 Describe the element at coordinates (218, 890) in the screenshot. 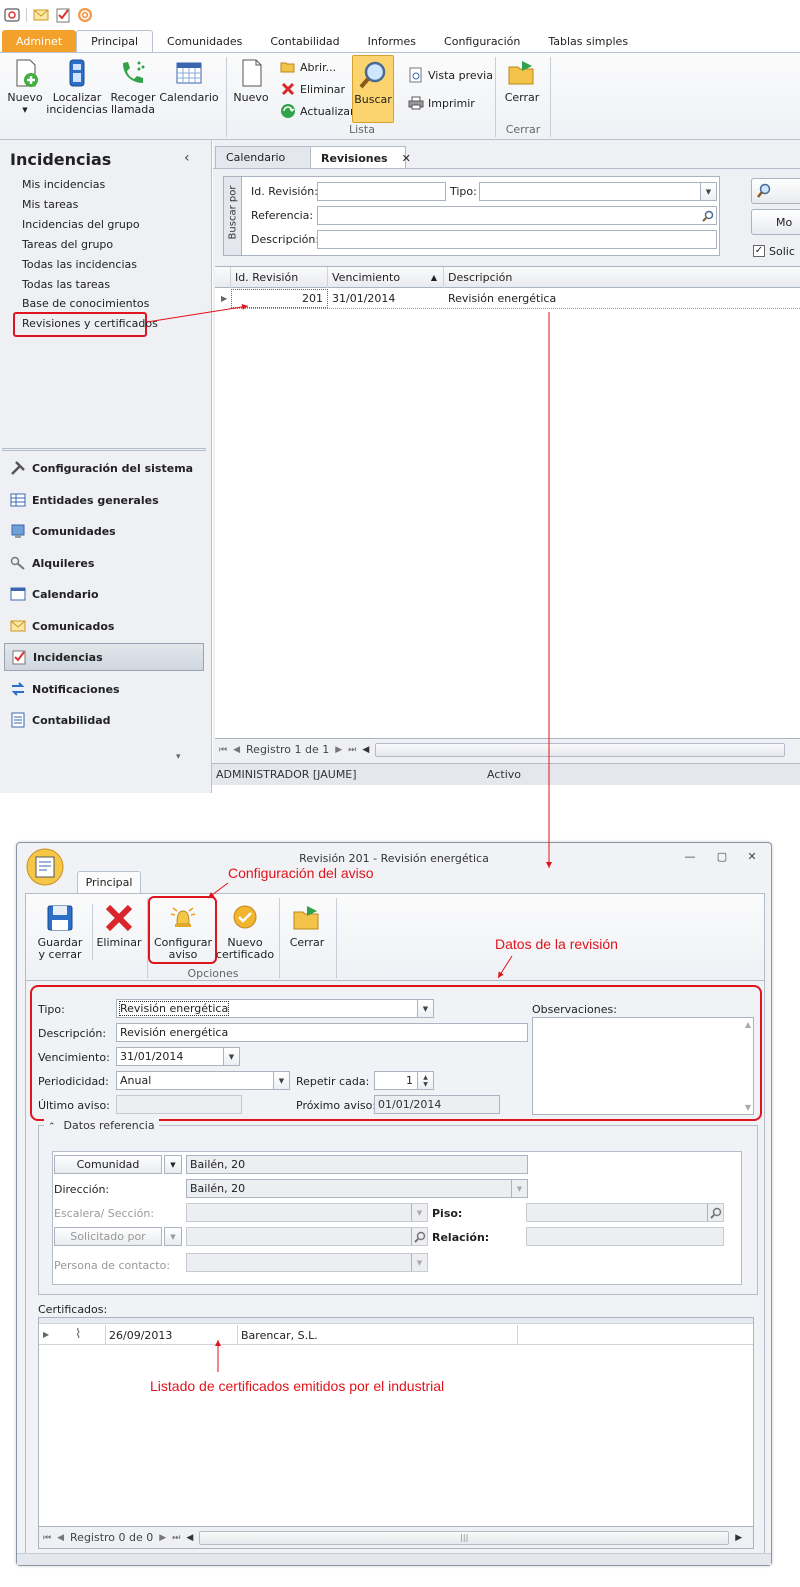

I see `arrow-configurar` at that location.